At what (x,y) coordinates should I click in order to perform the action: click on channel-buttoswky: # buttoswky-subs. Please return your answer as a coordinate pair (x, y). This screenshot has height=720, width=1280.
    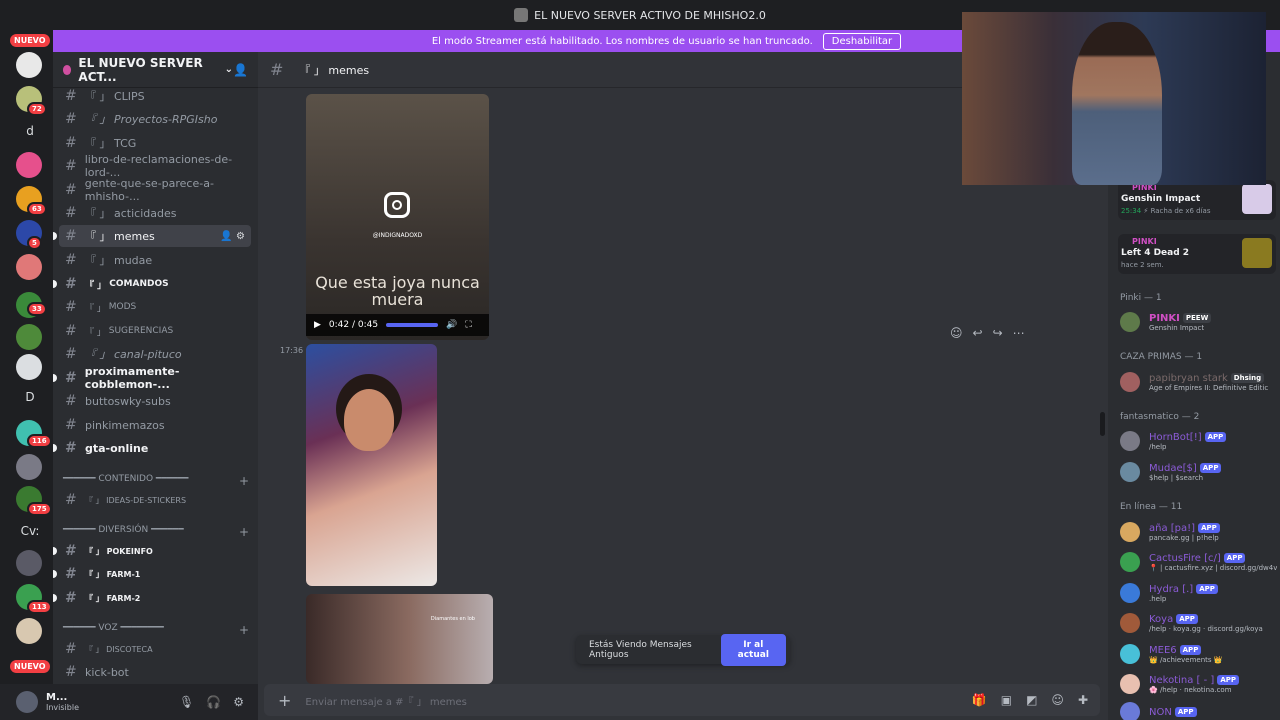
    Looking at the image, I should click on (155, 401).